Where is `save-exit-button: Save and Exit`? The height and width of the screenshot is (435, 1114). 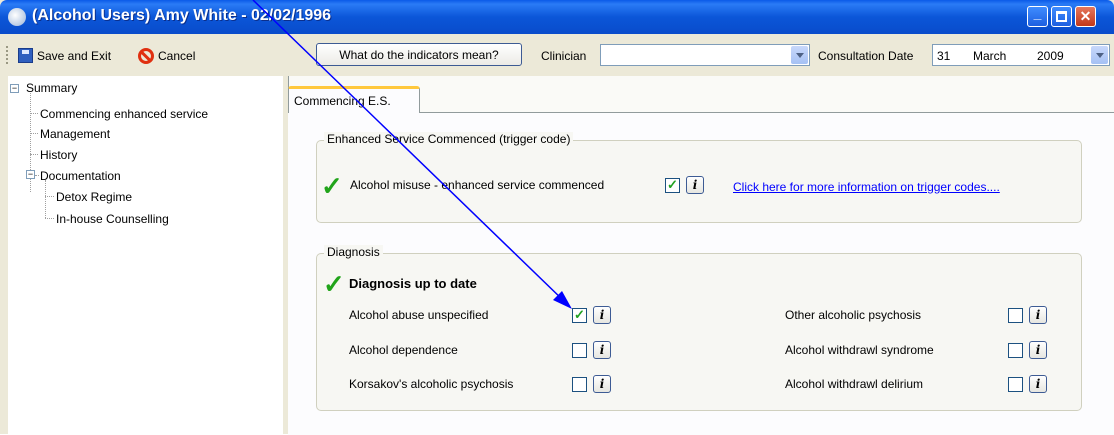
save-exit-button: Save and Exit is located at coordinates (64, 55).